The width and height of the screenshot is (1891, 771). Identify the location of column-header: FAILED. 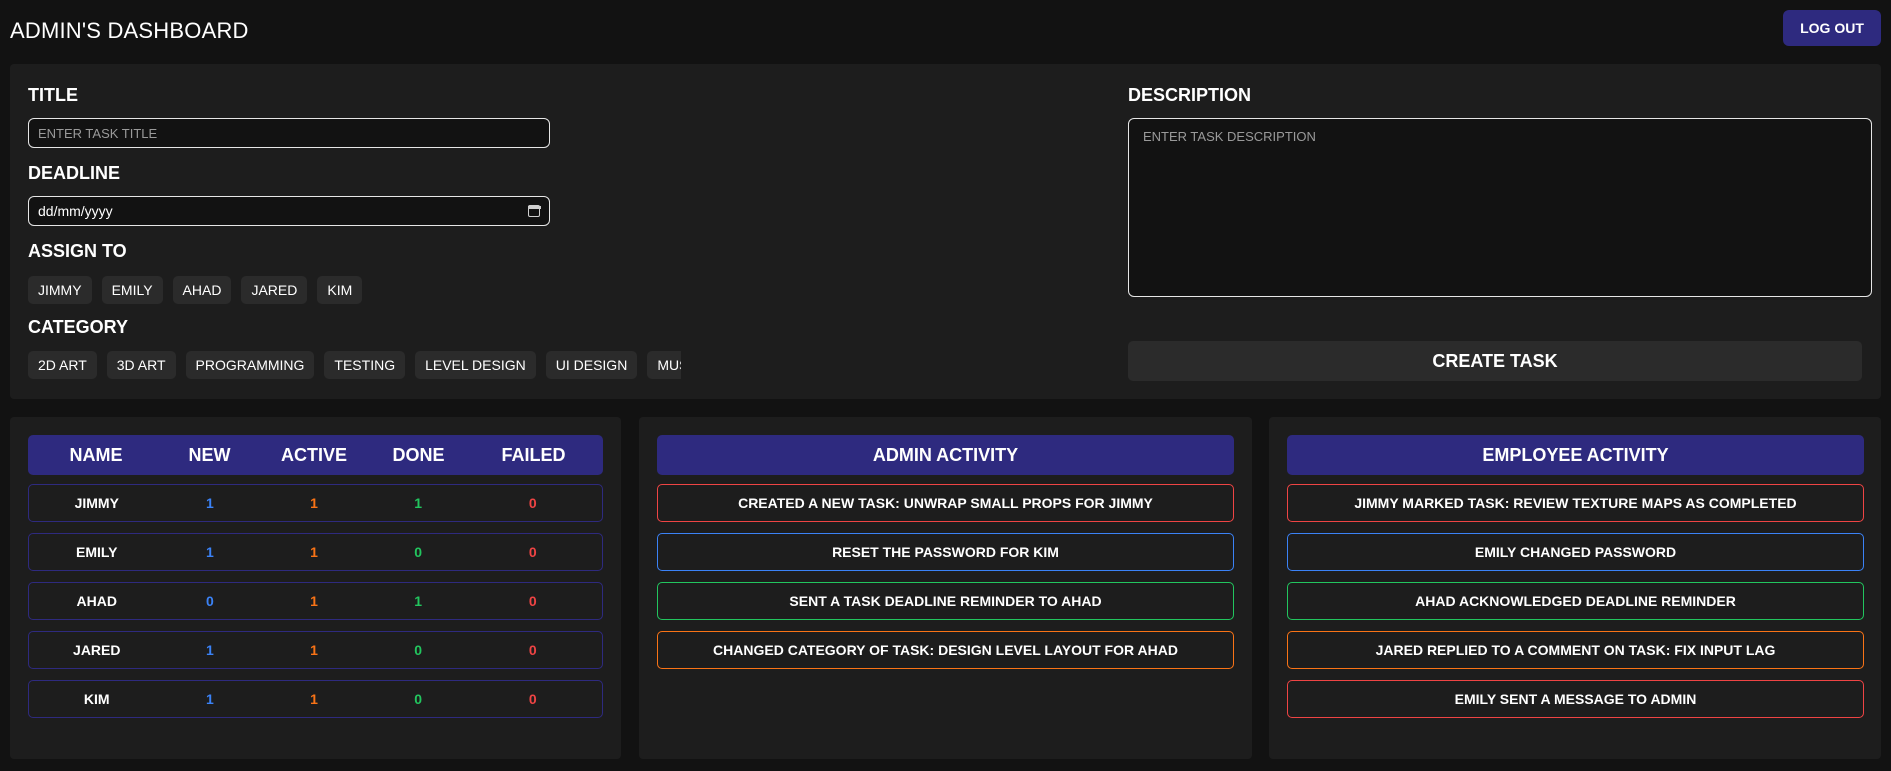
(533, 454).